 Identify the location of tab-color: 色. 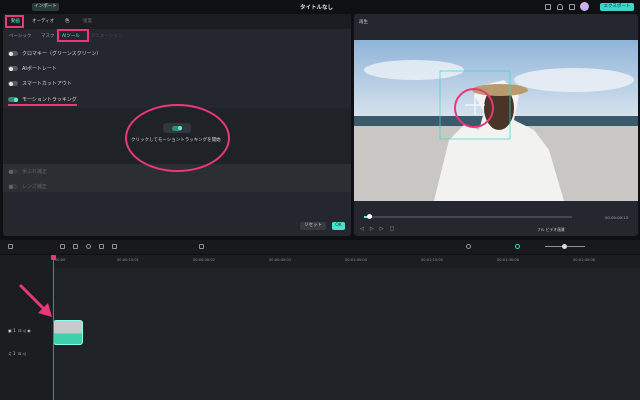
(67, 21).